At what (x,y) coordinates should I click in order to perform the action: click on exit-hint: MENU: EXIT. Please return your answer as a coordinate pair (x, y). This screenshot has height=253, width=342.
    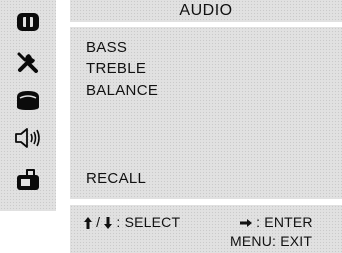
    Looking at the image, I should click on (271, 241).